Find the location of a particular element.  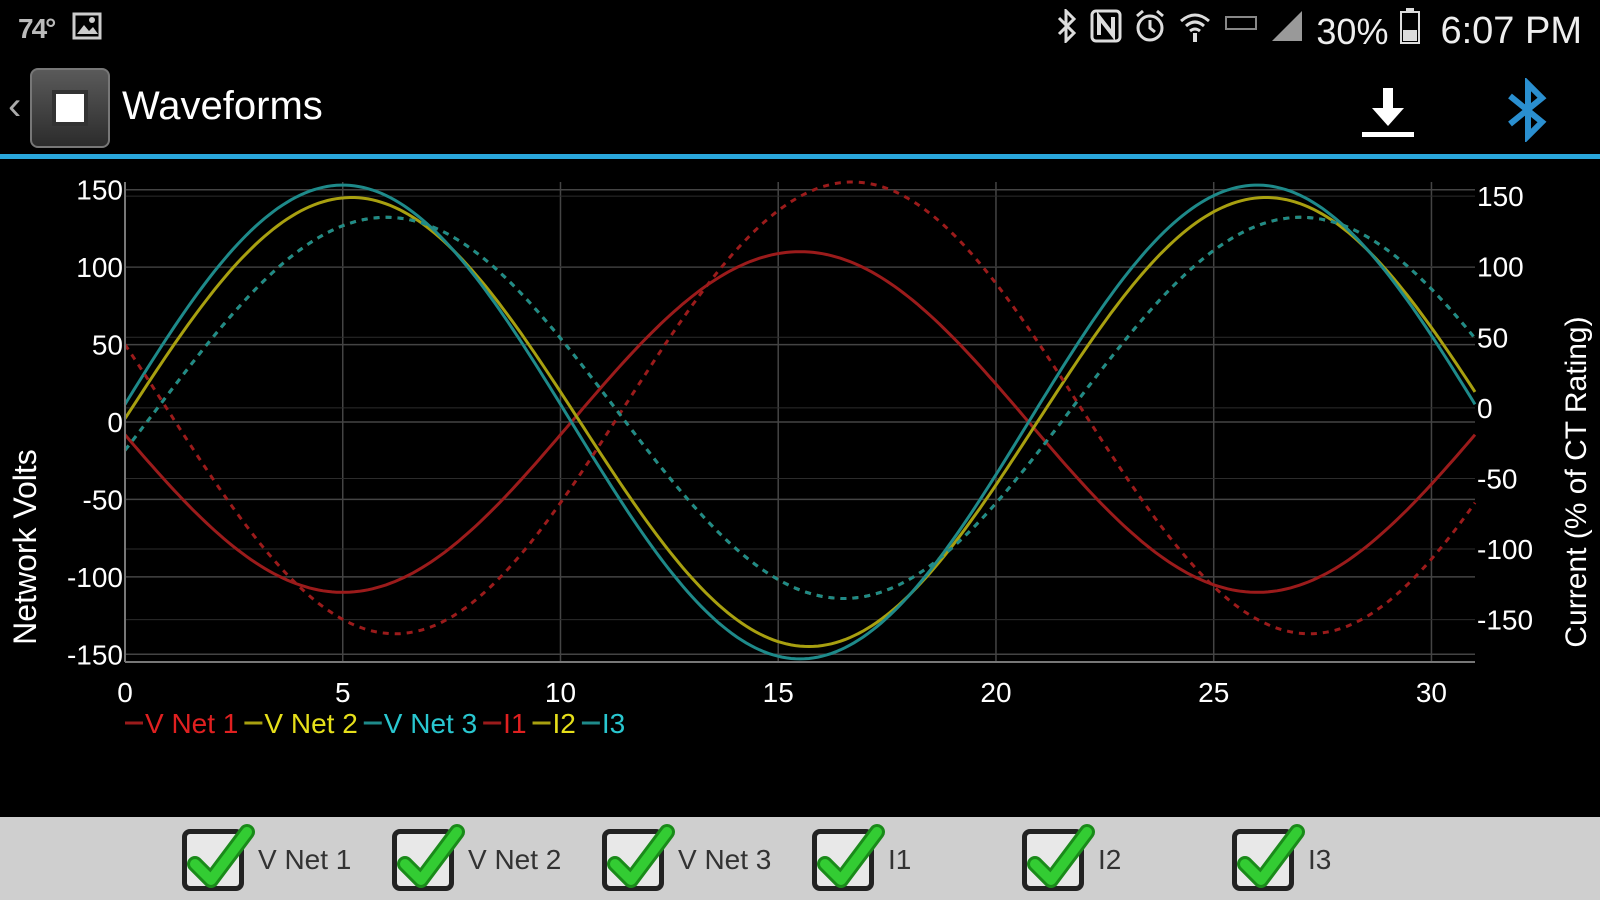

x-tick-label: 5 is located at coordinates (343, 692).